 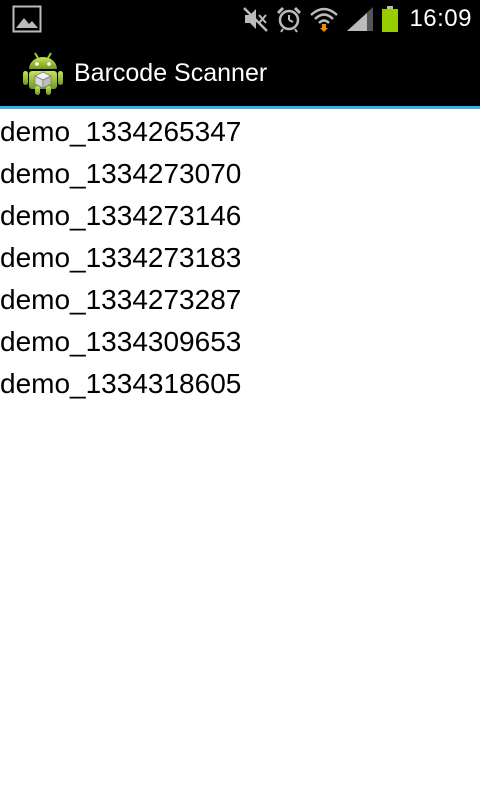 What do you see at coordinates (43, 73) in the screenshot?
I see `android-robot-icon` at bounding box center [43, 73].